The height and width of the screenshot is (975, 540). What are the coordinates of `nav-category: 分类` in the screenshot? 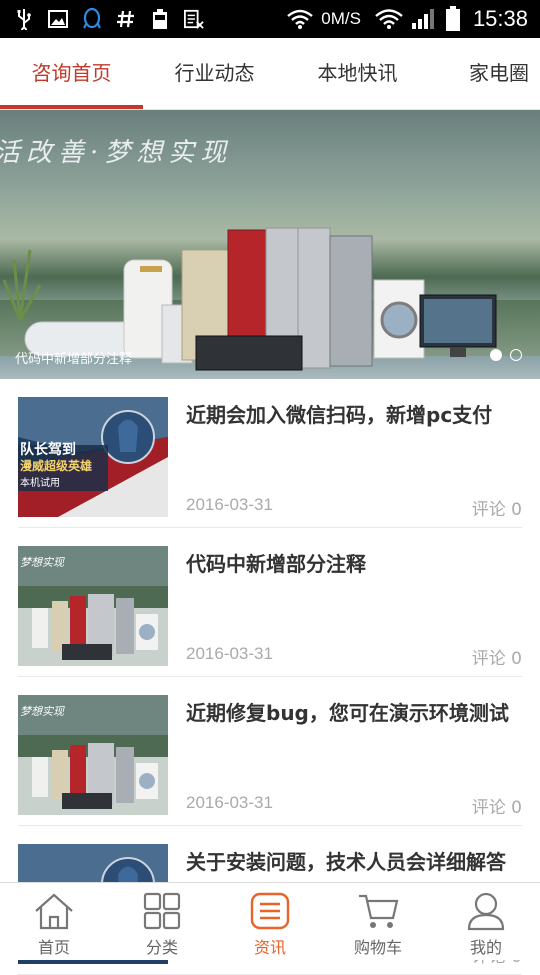 It's located at (162, 922).